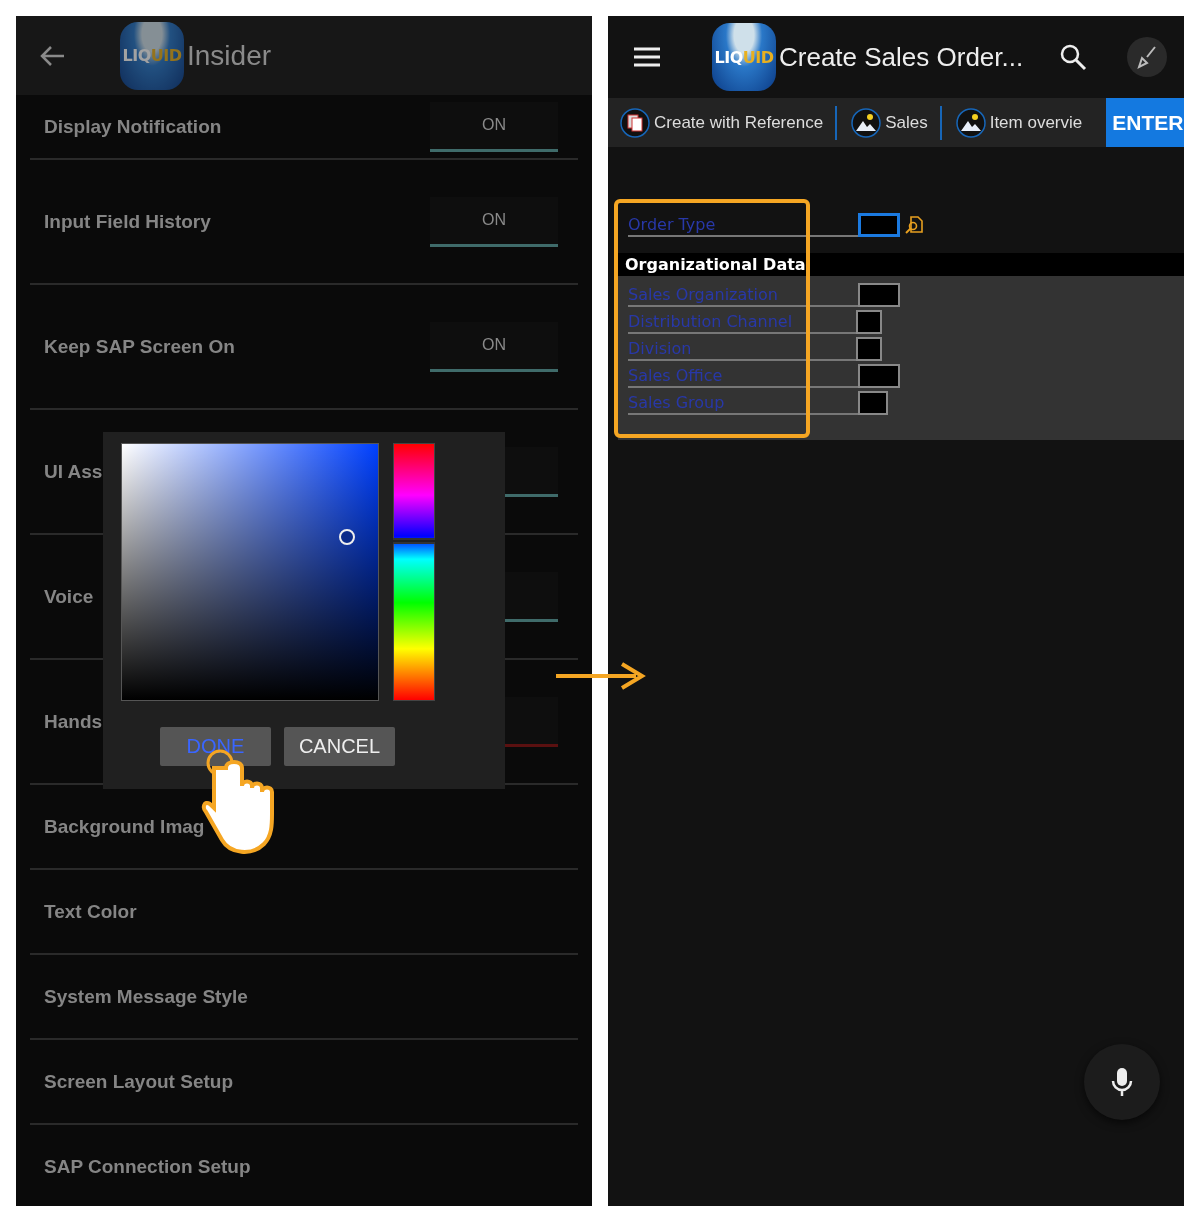  Describe the element at coordinates (147, 1166) in the screenshot. I see `setting-label: SAP Connection Setup` at that location.